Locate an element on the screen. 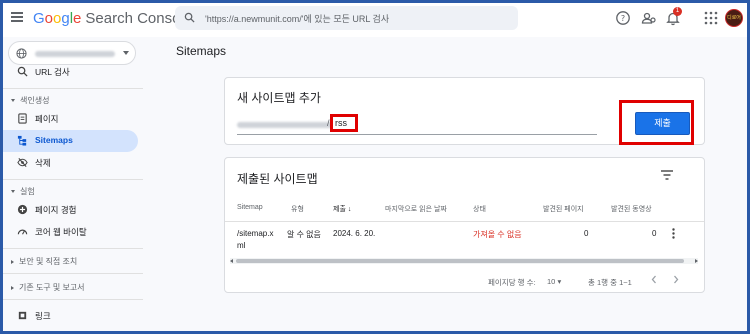  globe-icon is located at coordinates (21, 53).